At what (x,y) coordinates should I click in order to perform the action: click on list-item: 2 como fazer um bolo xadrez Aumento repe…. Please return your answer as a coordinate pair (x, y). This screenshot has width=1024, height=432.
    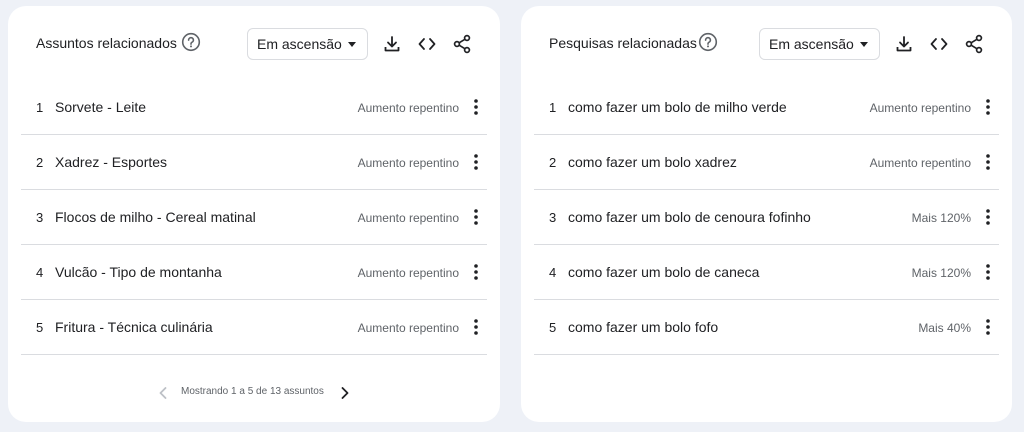
    Looking at the image, I should click on (766, 162).